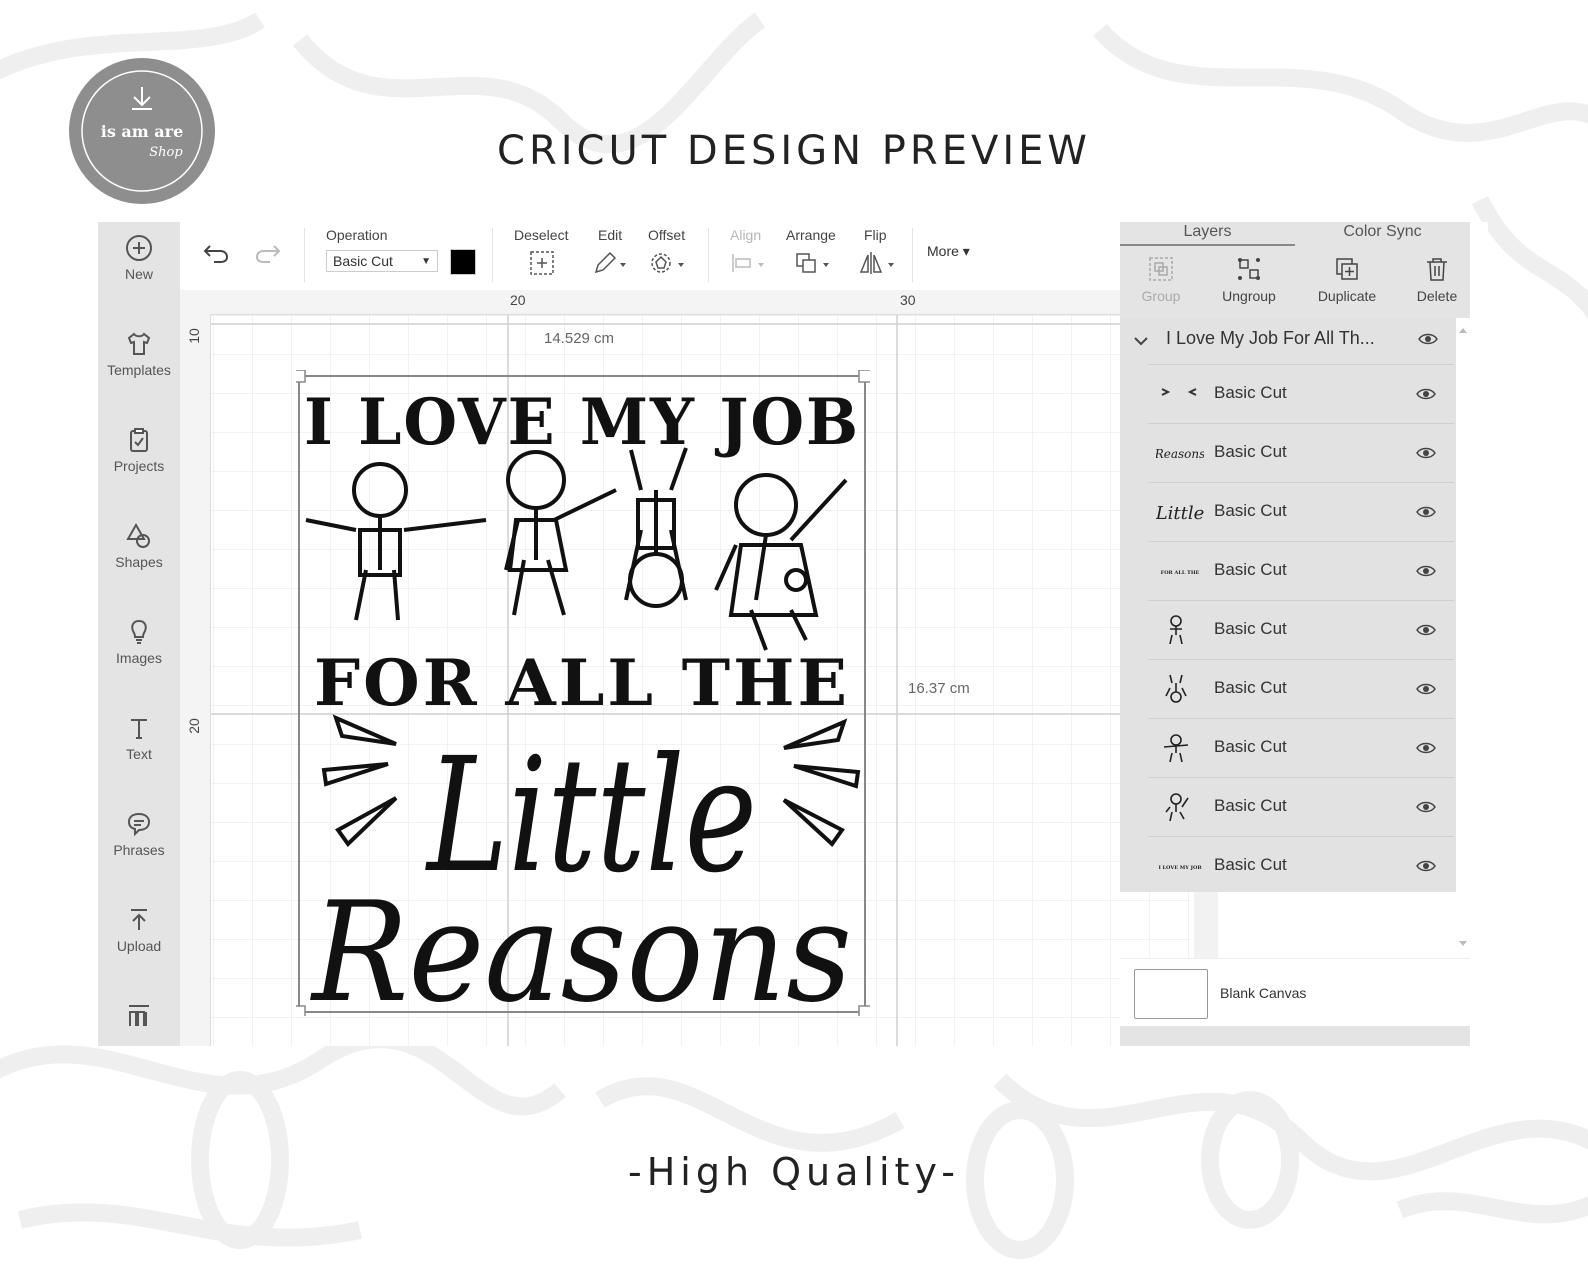  I want to click on clipboard-icon, so click(139, 440).